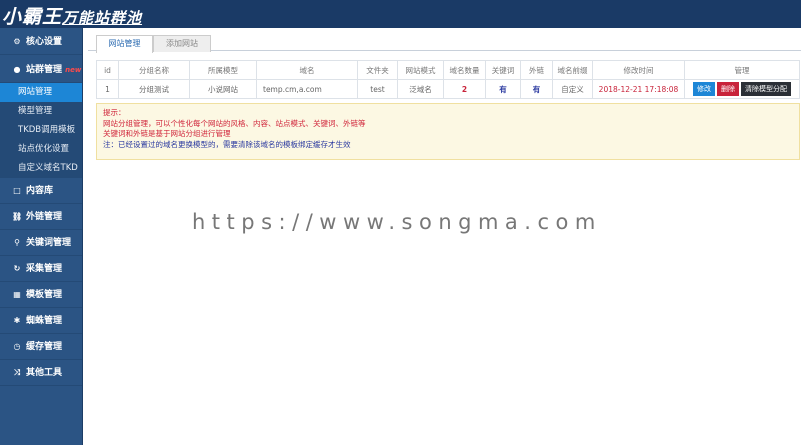 This screenshot has height=445, width=801. What do you see at coordinates (728, 89) in the screenshot?
I see `delete-button: 删除` at bounding box center [728, 89].